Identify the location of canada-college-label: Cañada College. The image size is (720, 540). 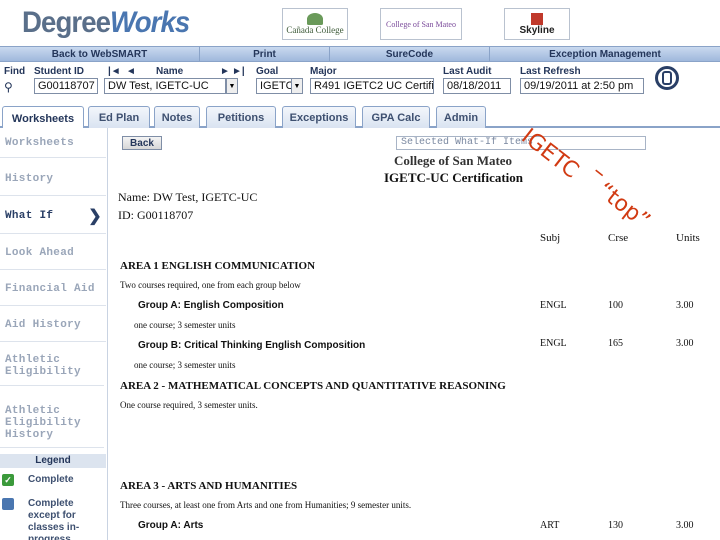
(315, 30).